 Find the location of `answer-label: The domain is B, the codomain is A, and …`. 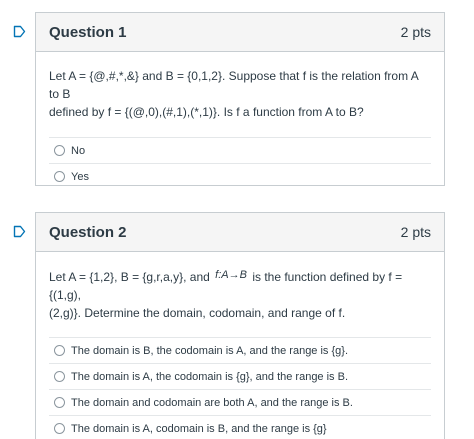

answer-label: The domain is B, the codomain is A, and … is located at coordinates (210, 350).